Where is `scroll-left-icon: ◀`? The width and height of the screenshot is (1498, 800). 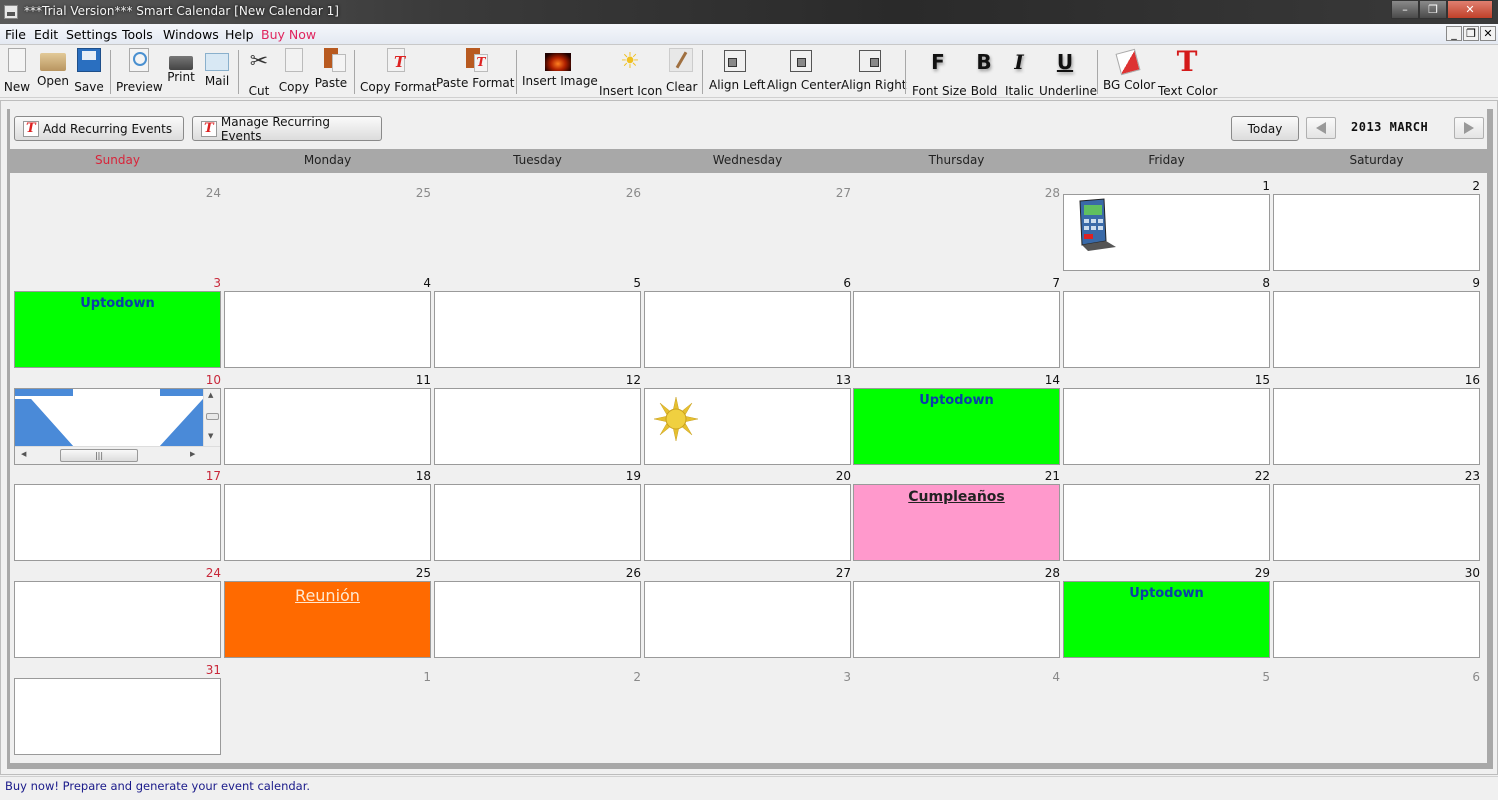 scroll-left-icon: ◀ is located at coordinates (23, 454).